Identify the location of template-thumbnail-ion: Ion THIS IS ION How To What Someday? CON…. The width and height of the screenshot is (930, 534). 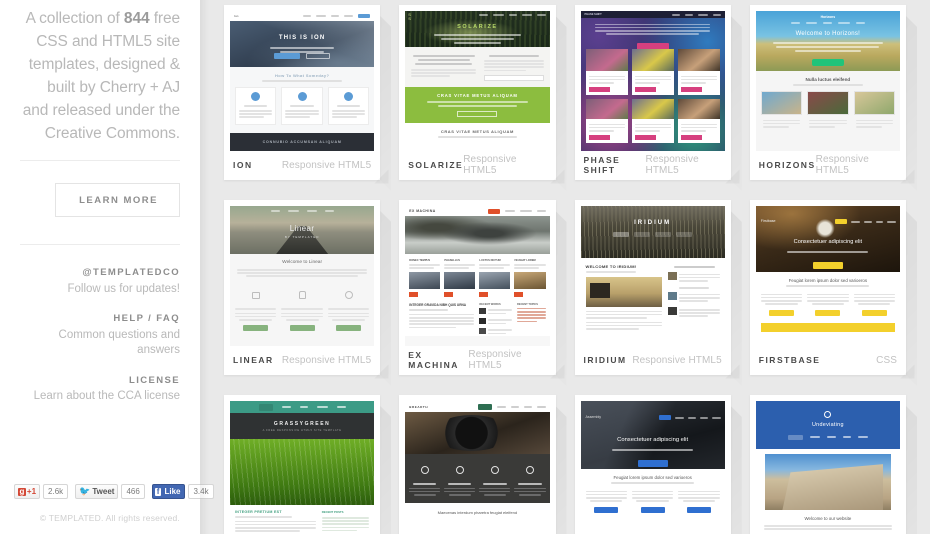
(302, 81).